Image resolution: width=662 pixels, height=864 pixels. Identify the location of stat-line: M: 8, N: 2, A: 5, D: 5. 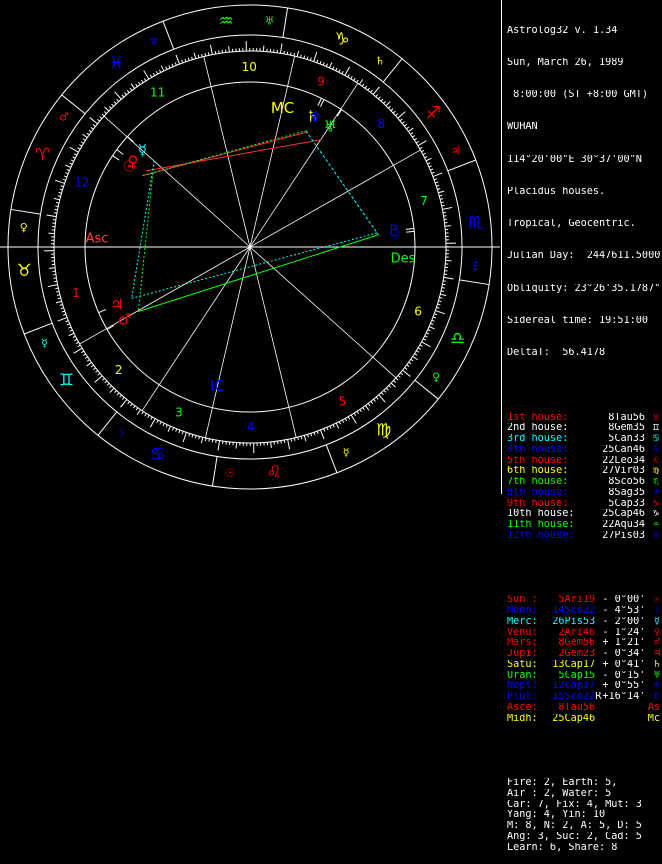
(583, 826).